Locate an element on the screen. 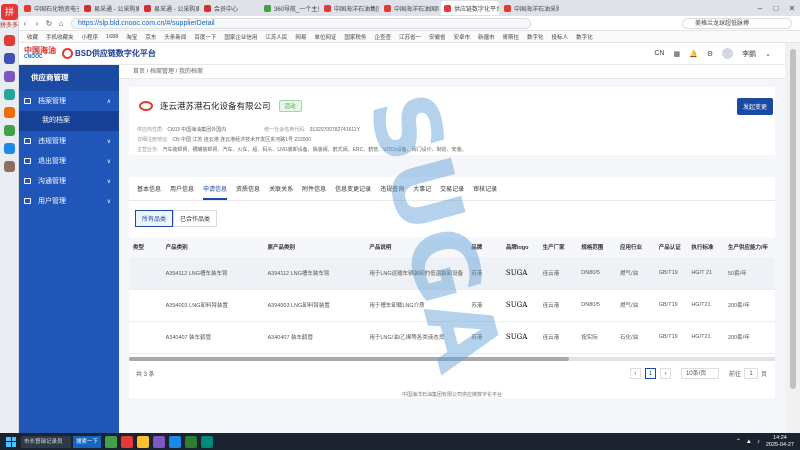  tab-change-records: 信息变更记录 is located at coordinates (353, 191).